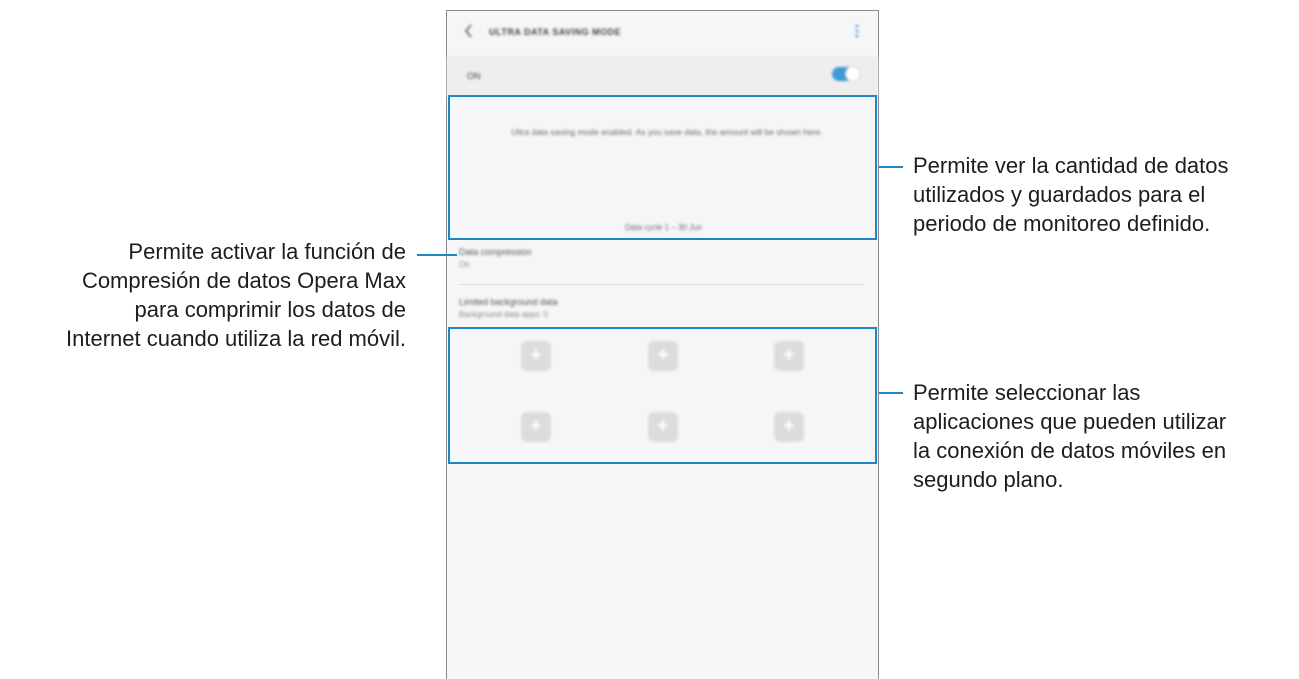  Describe the element at coordinates (267, 251) in the screenshot. I see `annotation-line: Permite activar la función de` at that location.